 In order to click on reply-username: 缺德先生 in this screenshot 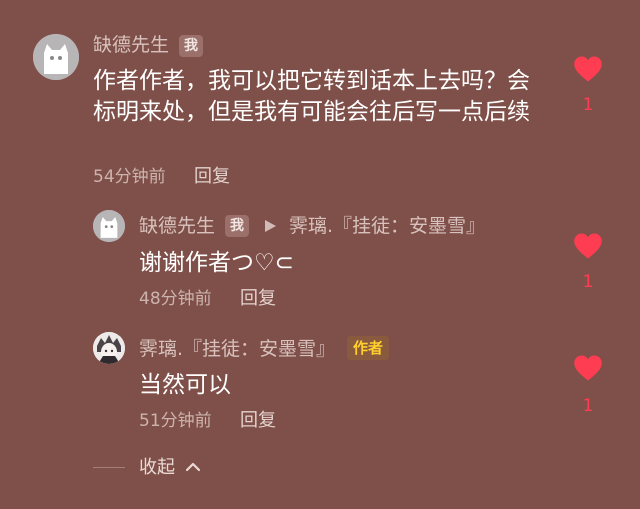, I will do `click(177, 226)`.